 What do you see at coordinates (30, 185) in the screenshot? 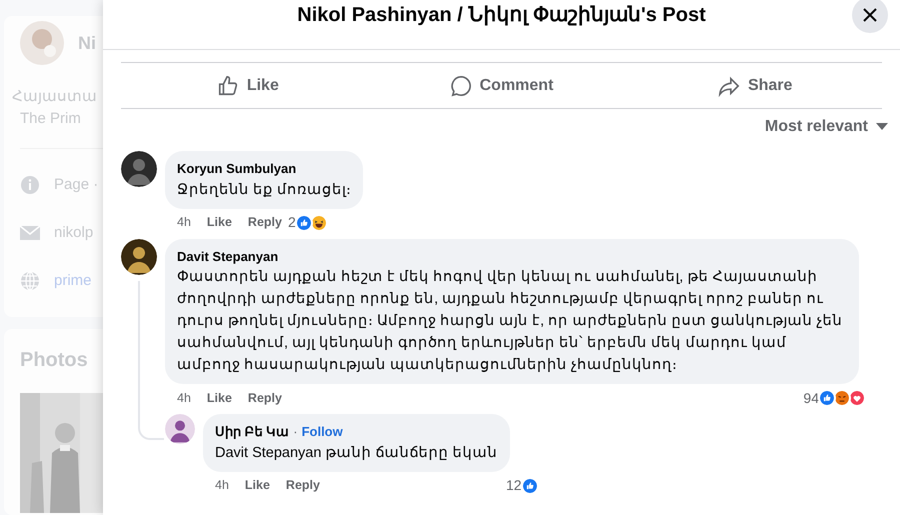
I see `info-icon` at bounding box center [30, 185].